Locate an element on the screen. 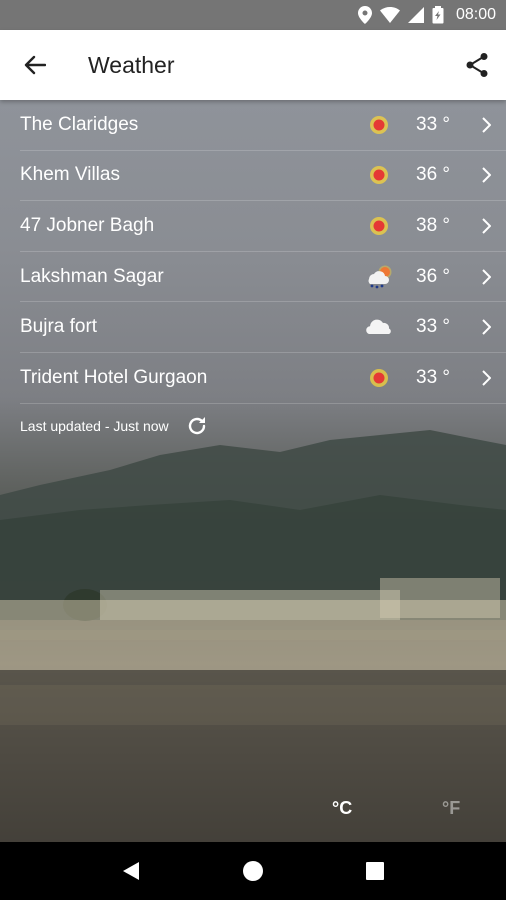  nav-home-icon is located at coordinates (253, 871).